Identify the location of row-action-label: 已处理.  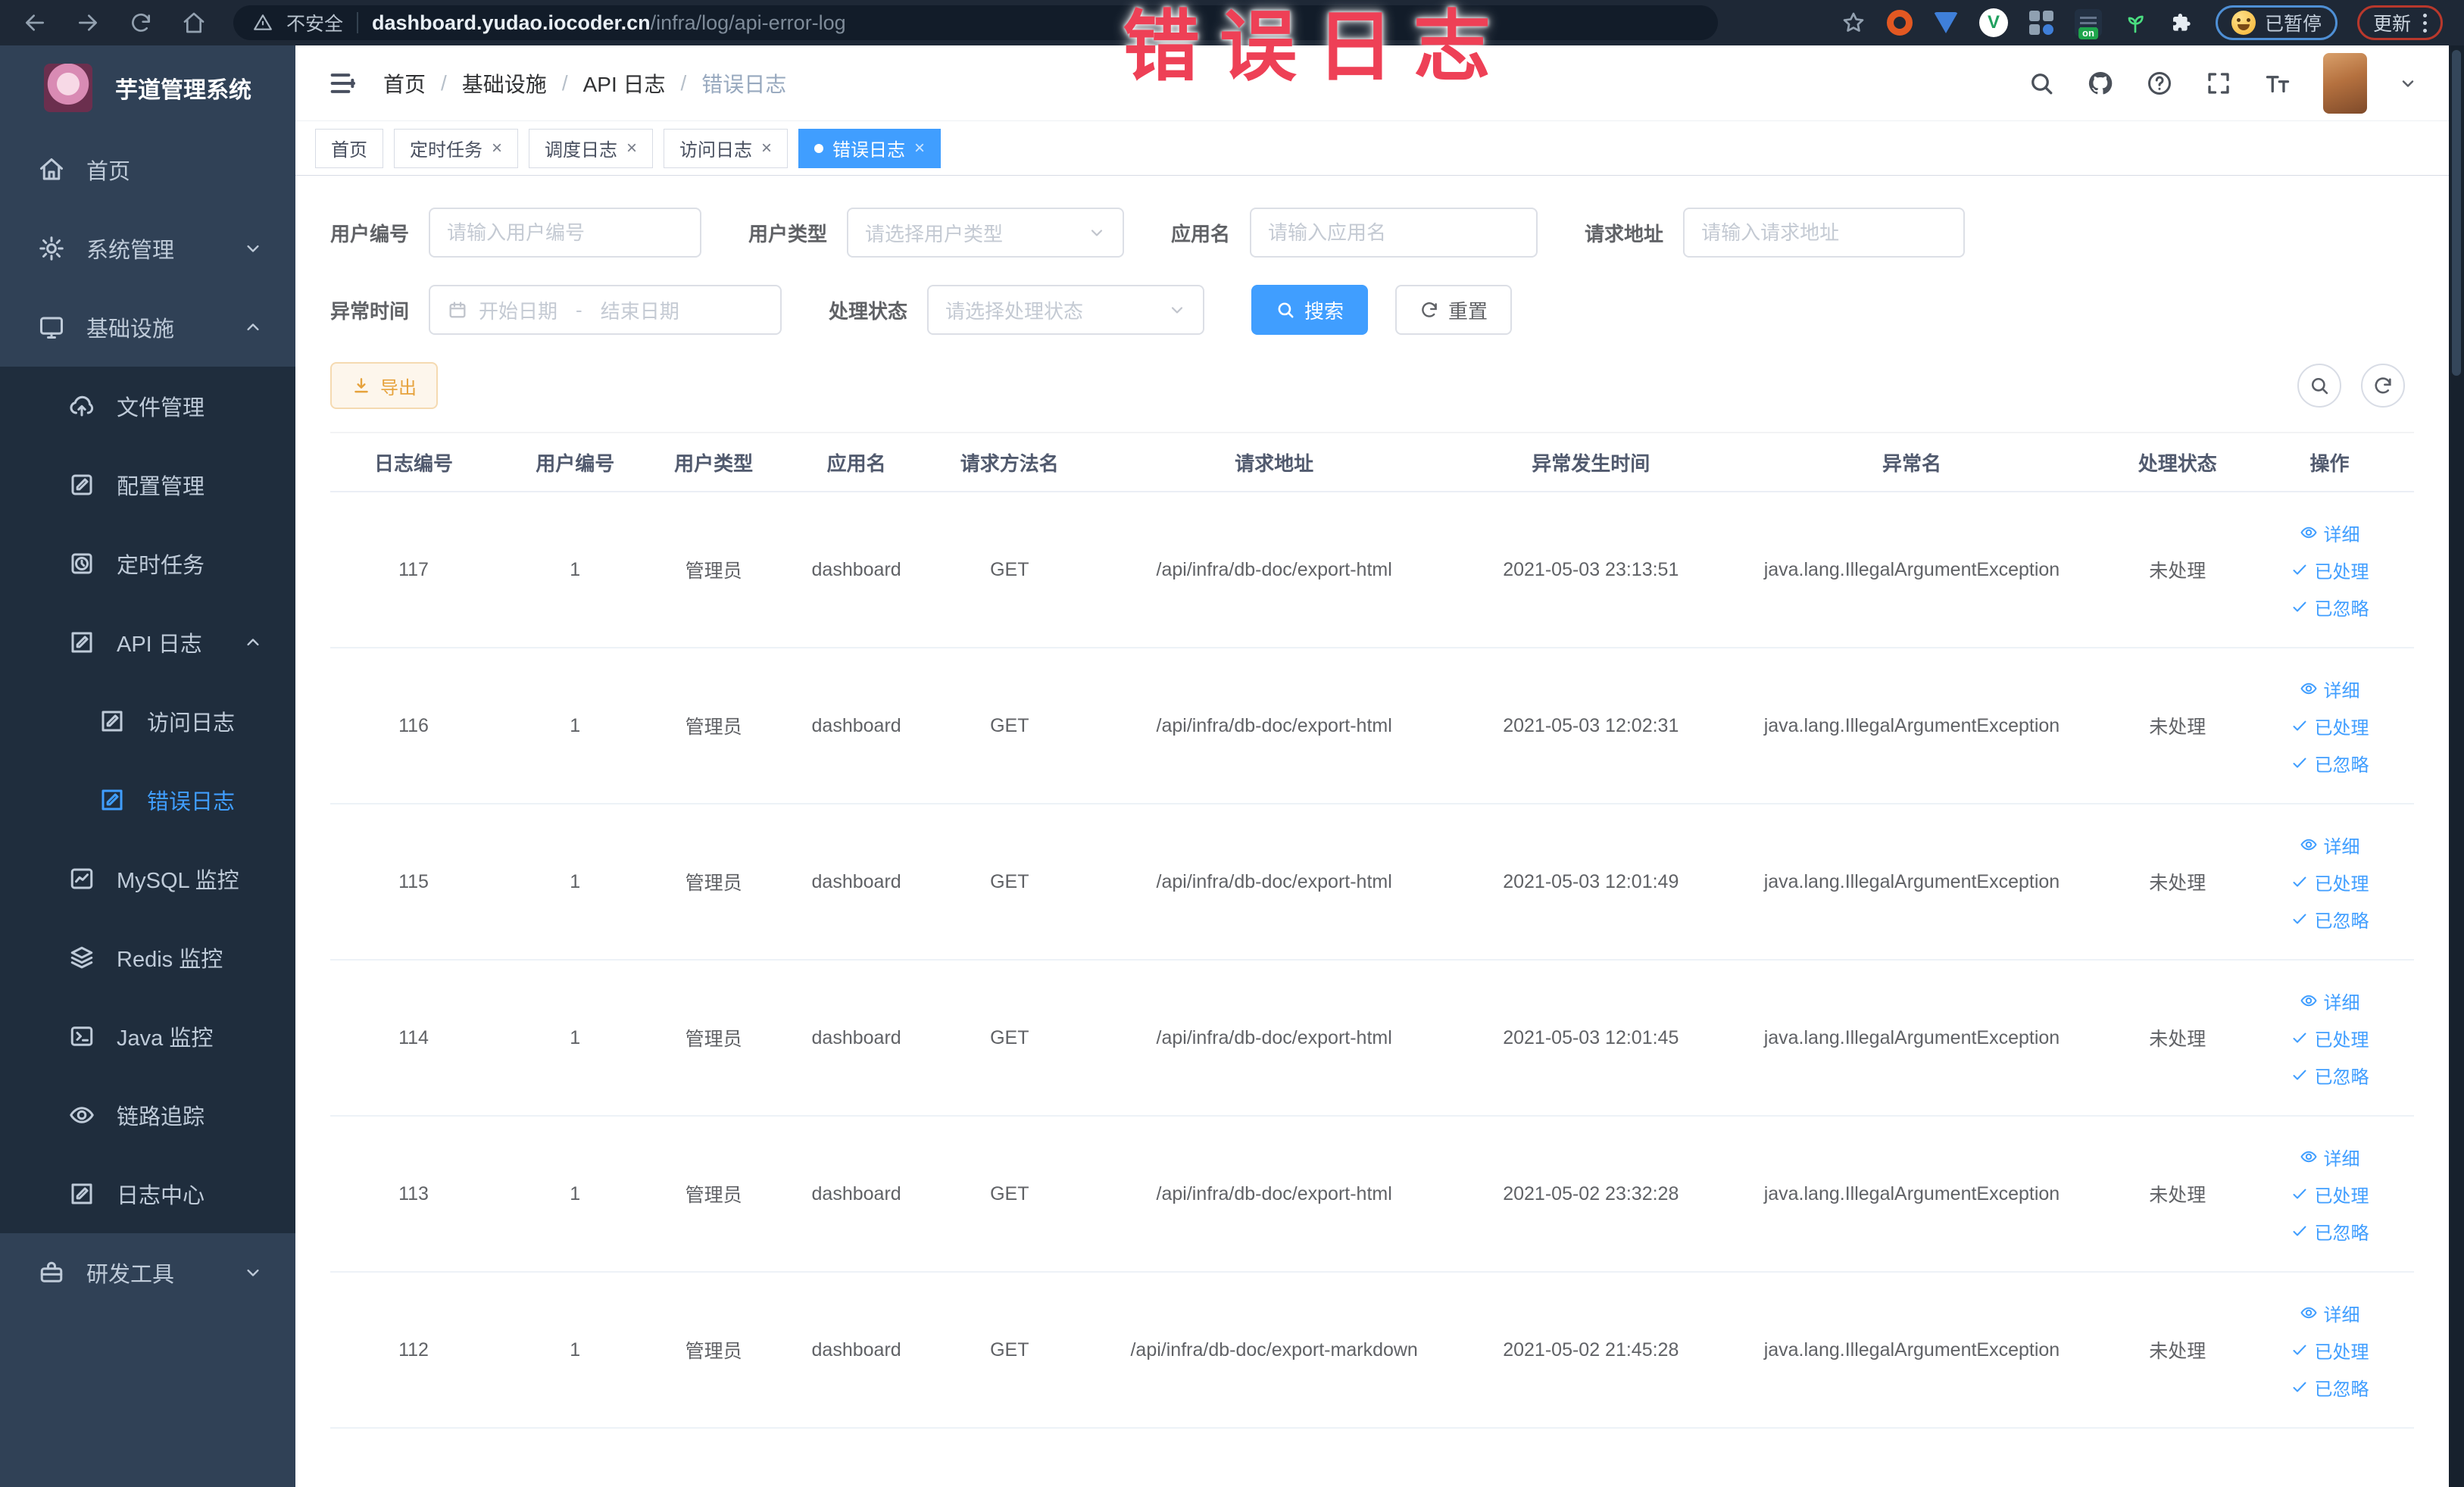
(2341, 1352).